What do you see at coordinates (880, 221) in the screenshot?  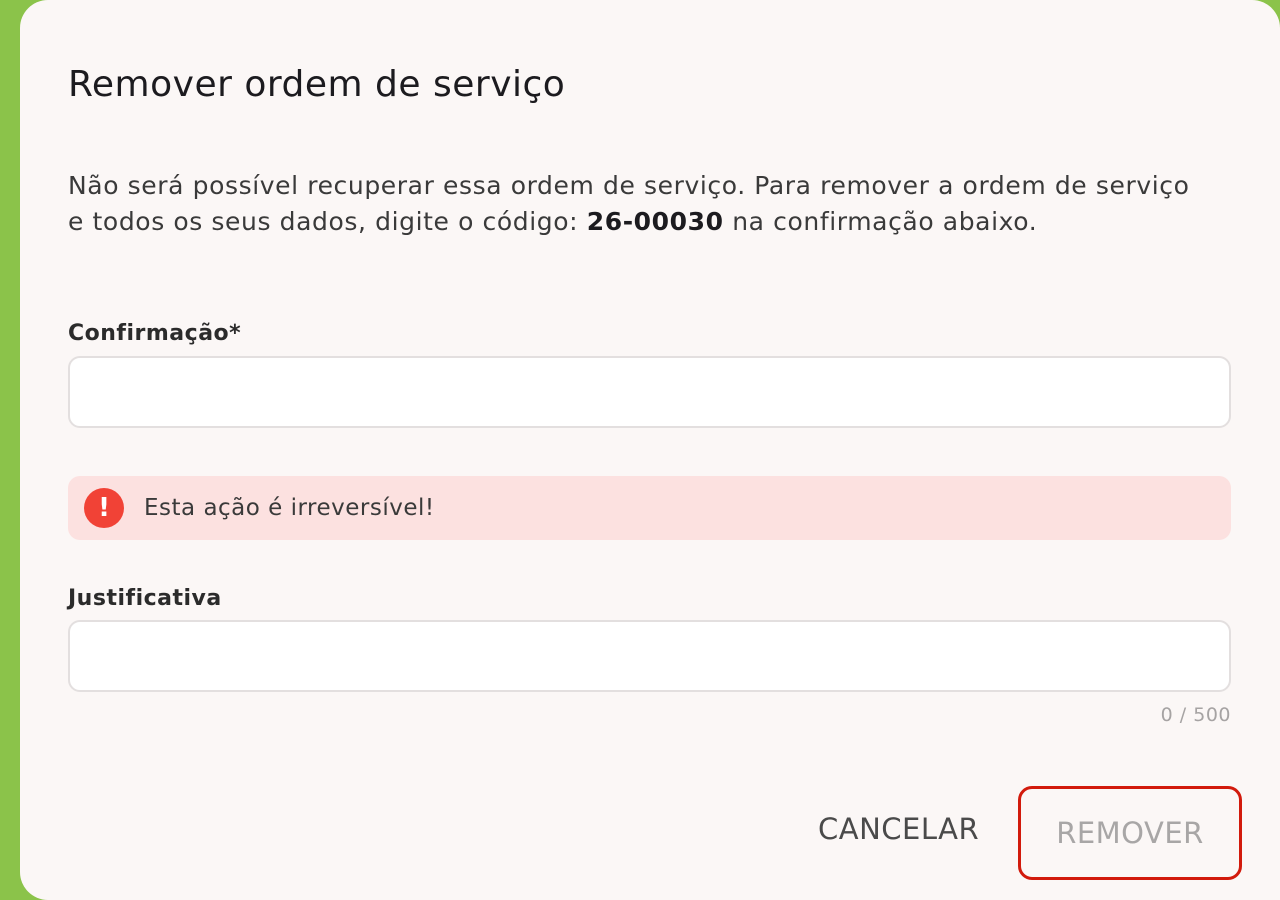 I see `message-text-after: na confirmação abaixo.` at bounding box center [880, 221].